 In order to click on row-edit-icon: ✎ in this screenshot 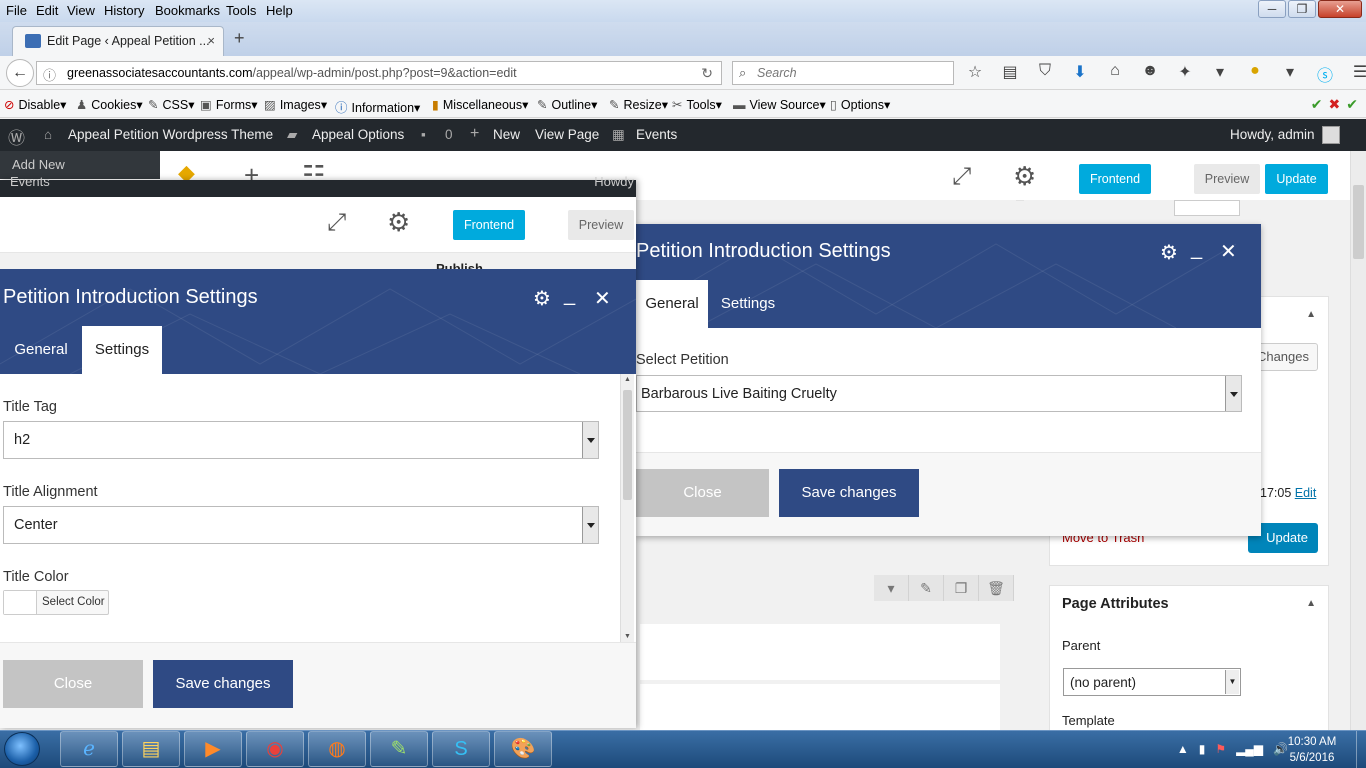, I will do `click(926, 588)`.